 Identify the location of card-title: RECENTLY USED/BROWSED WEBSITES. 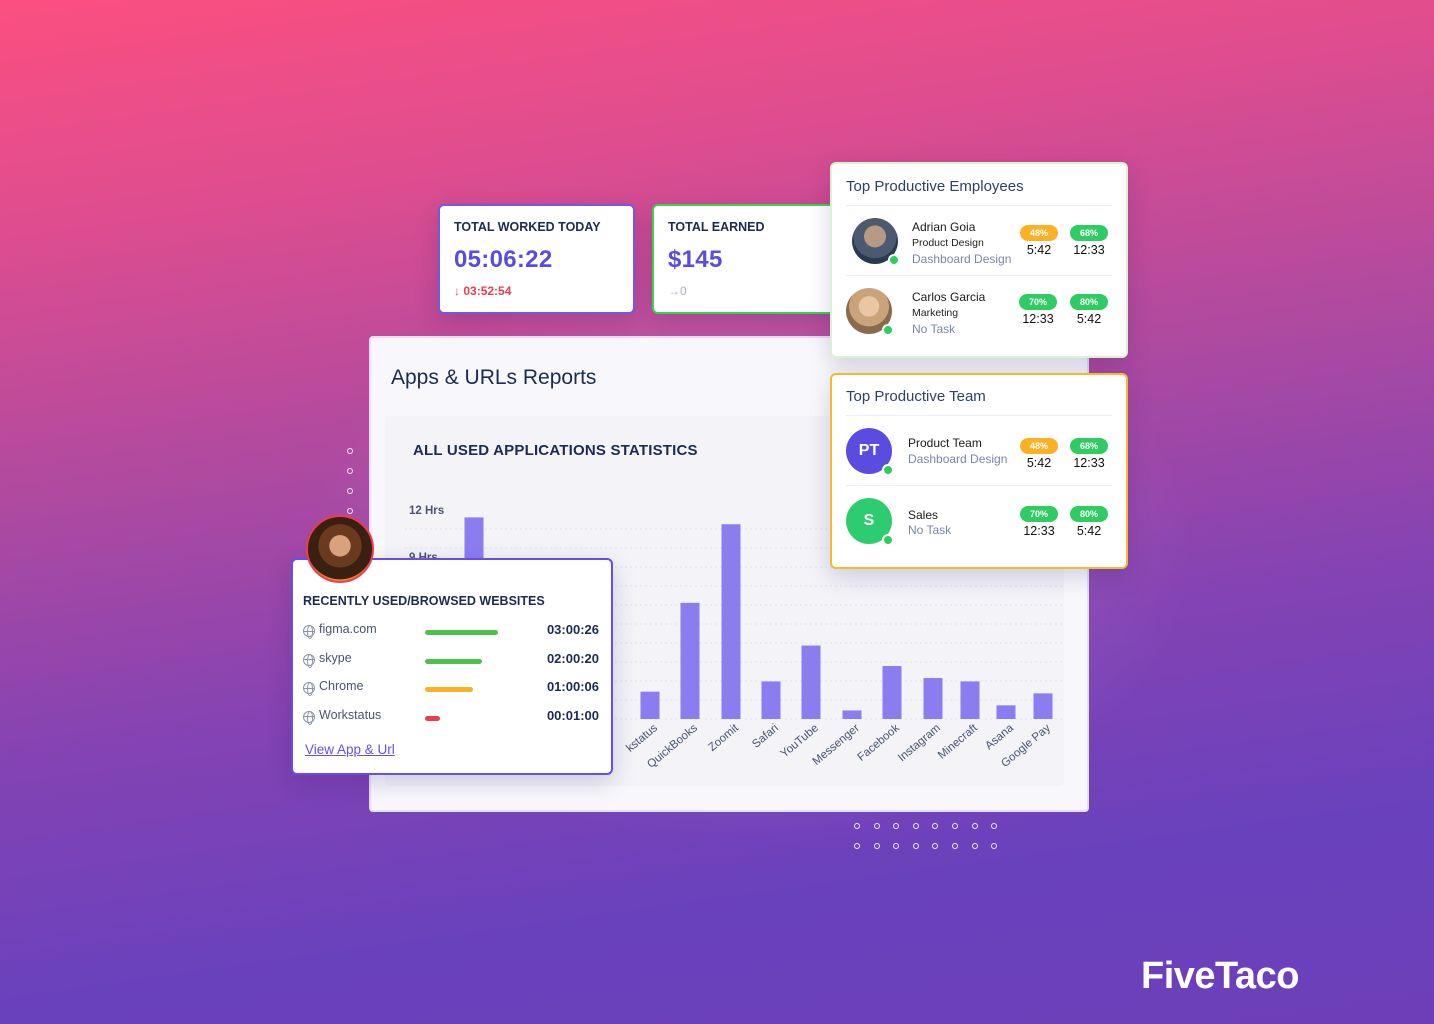
(424, 601).